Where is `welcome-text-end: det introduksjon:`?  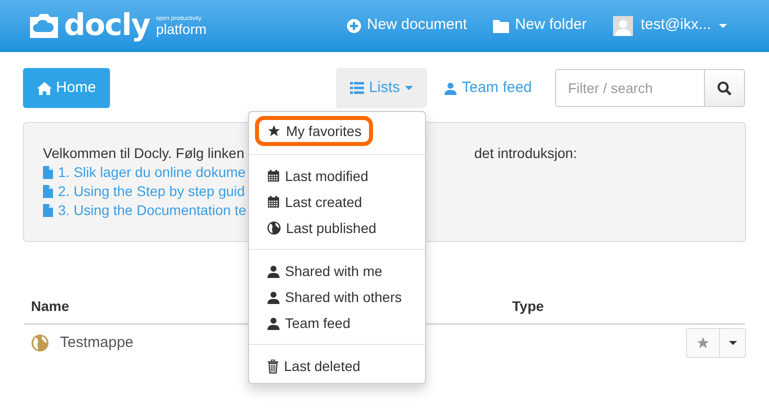 welcome-text-end: det introduksjon: is located at coordinates (525, 153).